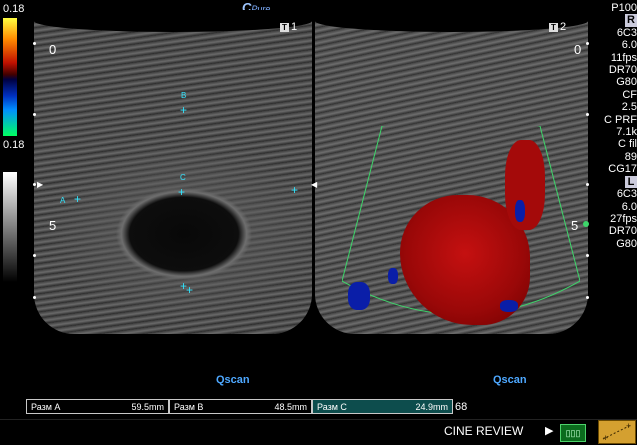 This screenshot has width=637, height=445. Describe the element at coordinates (622, 169) in the screenshot. I see `param-cg: CG17` at that location.